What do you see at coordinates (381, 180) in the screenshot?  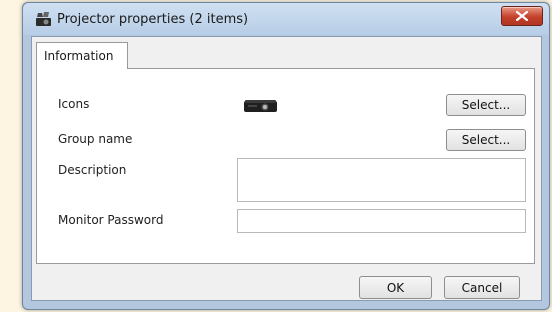 I see `description-field` at bounding box center [381, 180].